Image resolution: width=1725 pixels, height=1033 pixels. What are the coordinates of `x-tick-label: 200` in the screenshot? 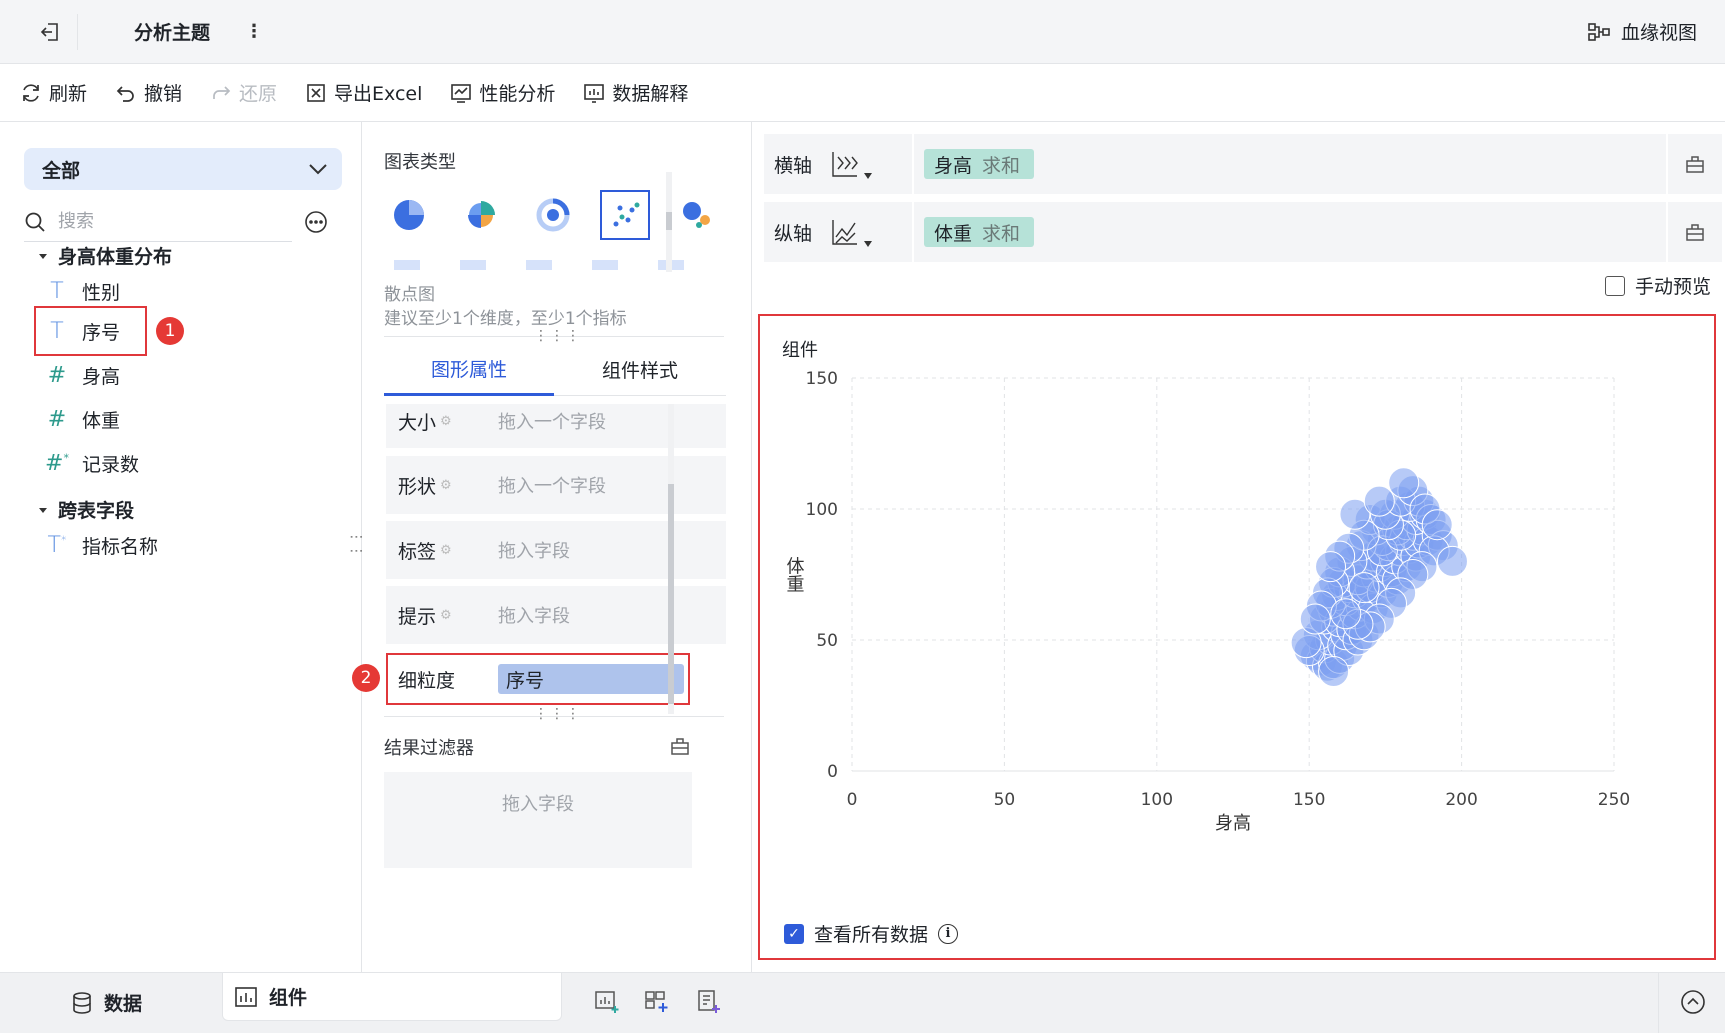 It's located at (1461, 800).